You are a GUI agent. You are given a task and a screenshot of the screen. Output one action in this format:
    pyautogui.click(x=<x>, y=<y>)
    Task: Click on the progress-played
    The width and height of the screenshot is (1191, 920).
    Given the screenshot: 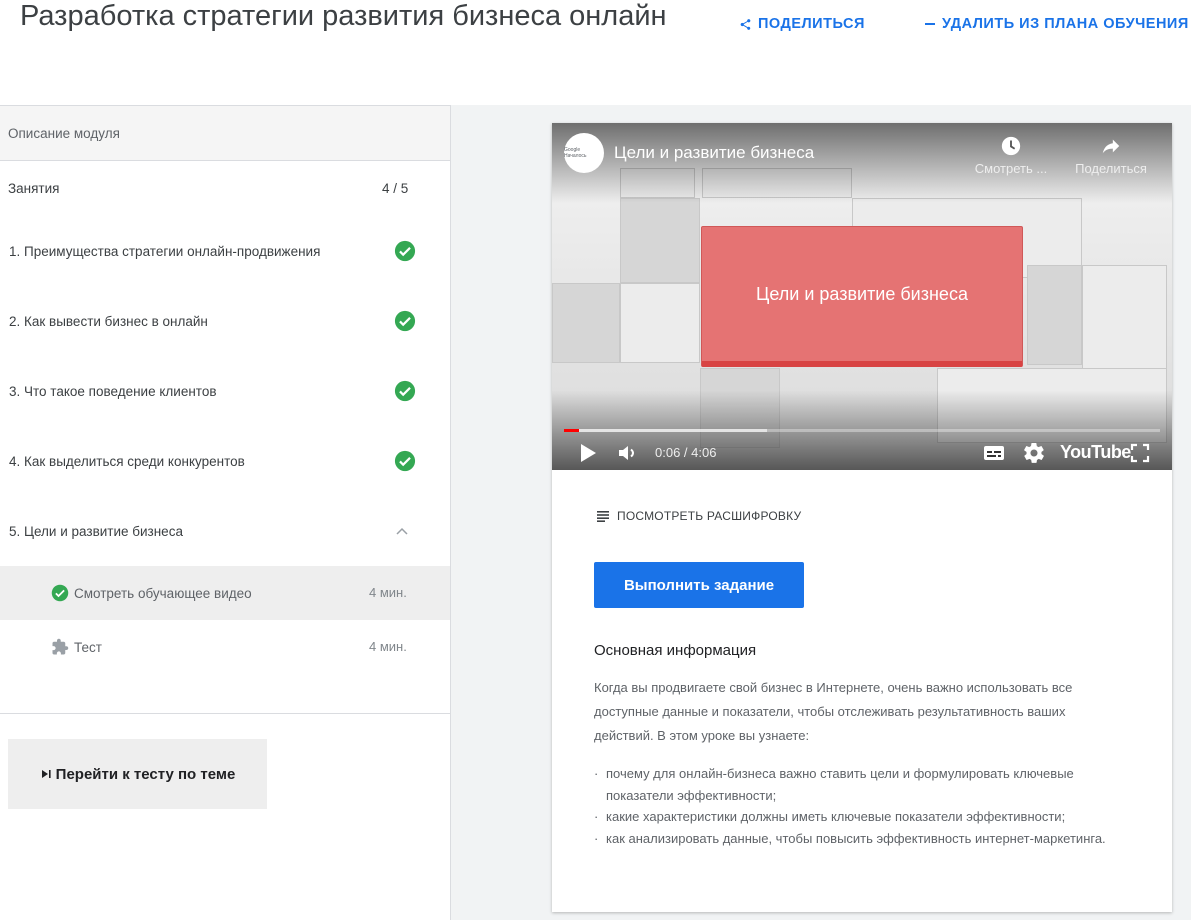 What is the action you would take?
    pyautogui.click(x=571, y=430)
    